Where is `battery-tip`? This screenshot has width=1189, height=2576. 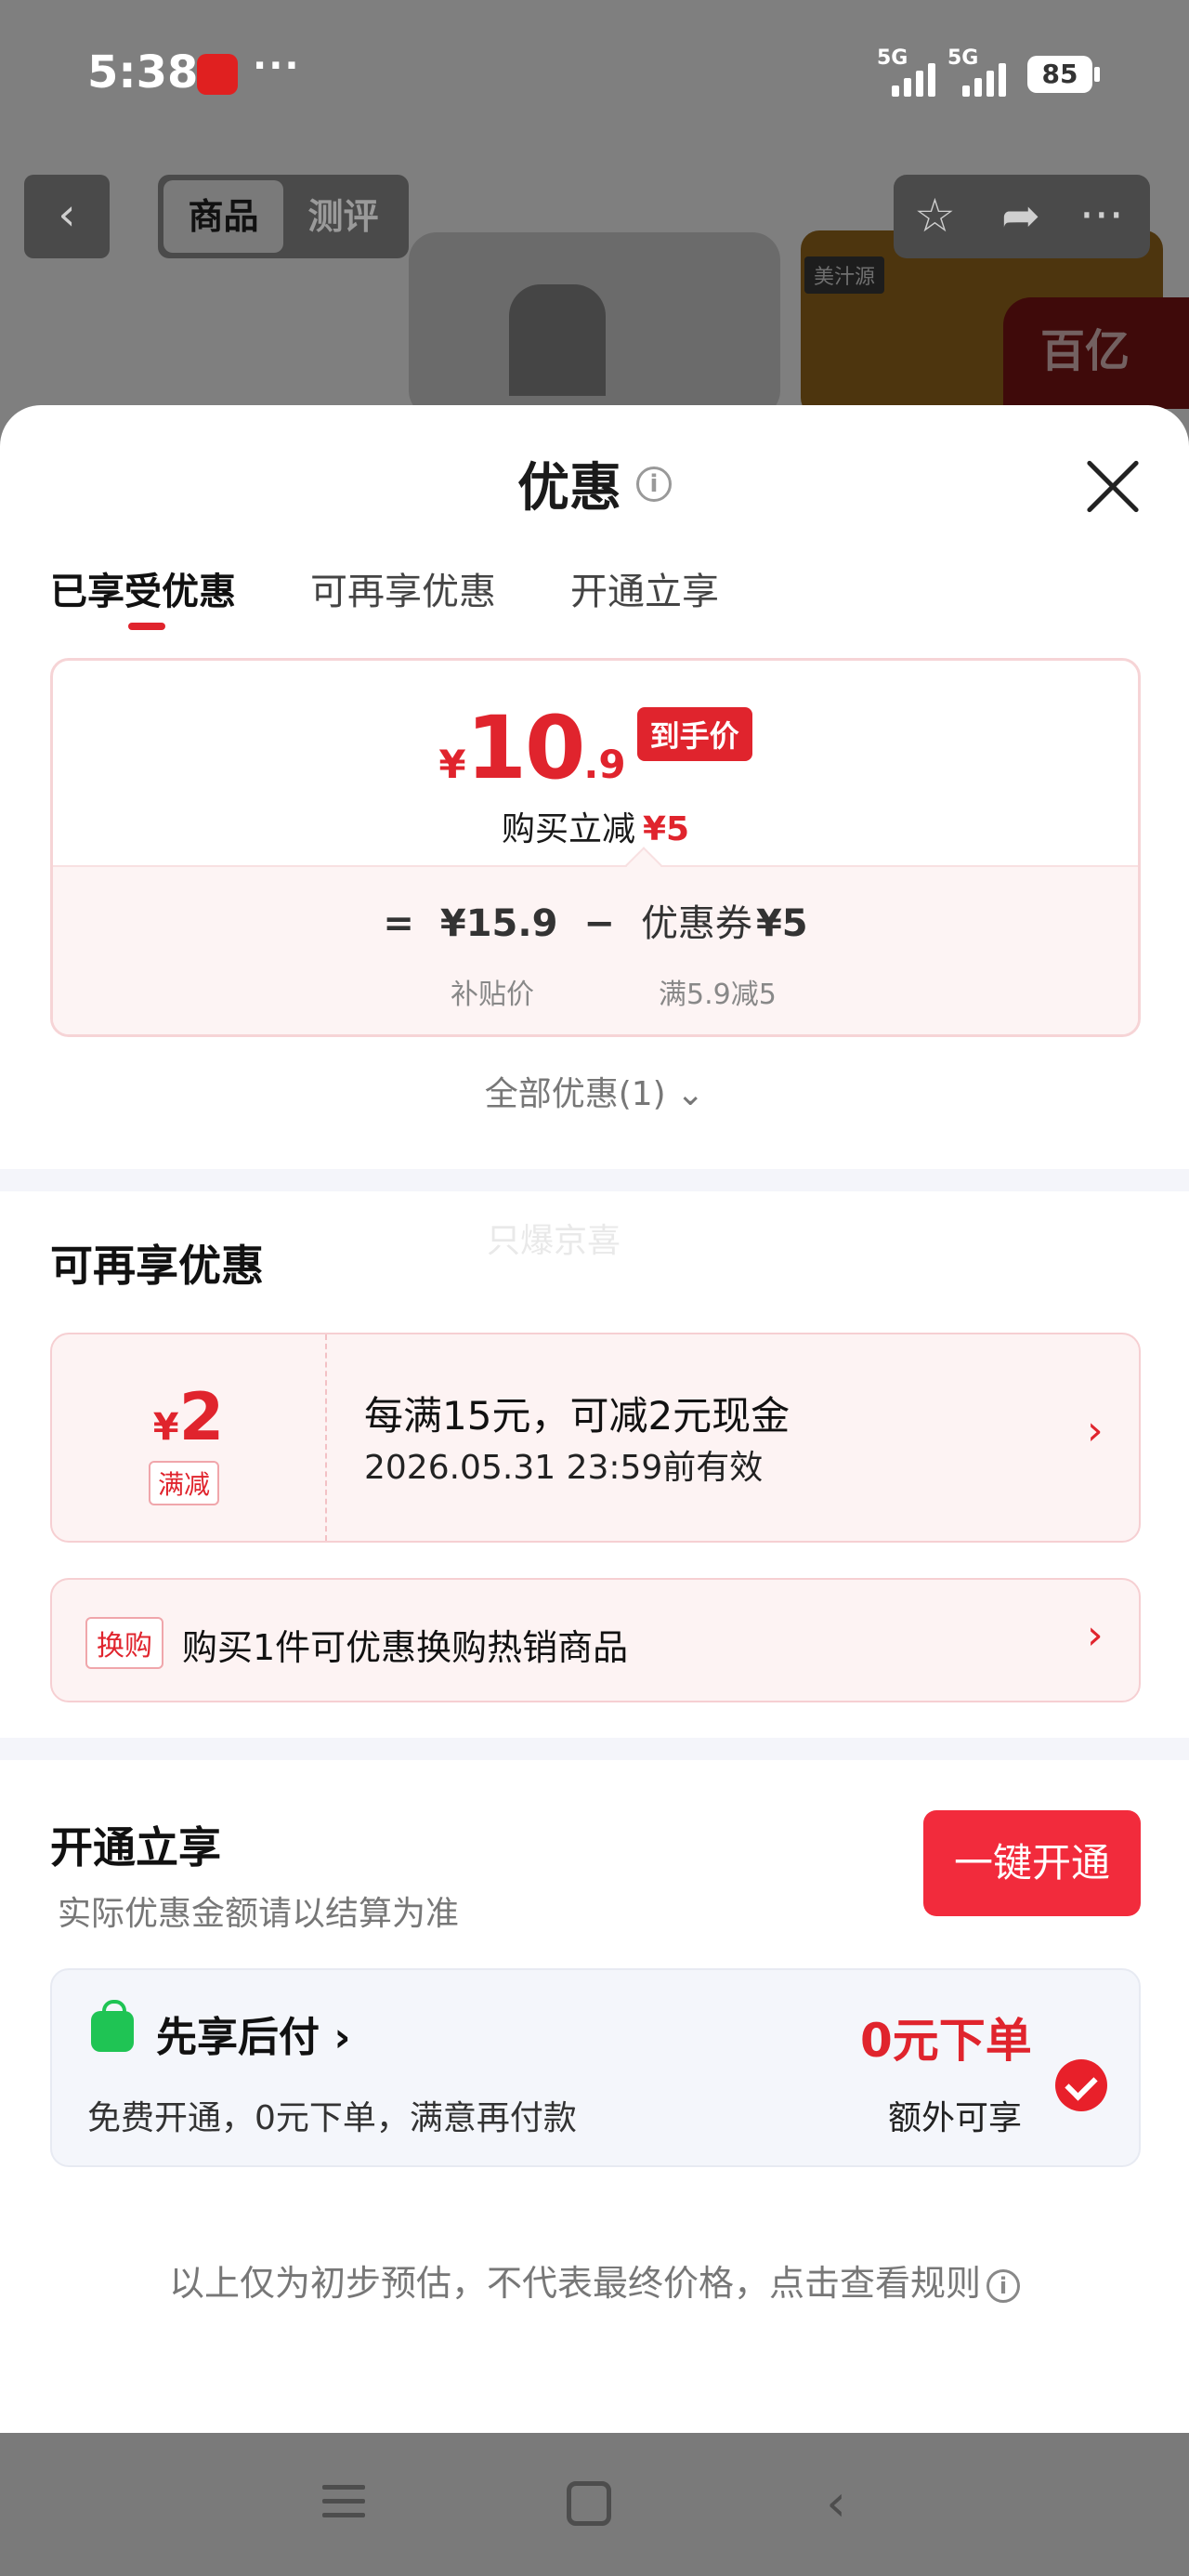
battery-tip is located at coordinates (1097, 74).